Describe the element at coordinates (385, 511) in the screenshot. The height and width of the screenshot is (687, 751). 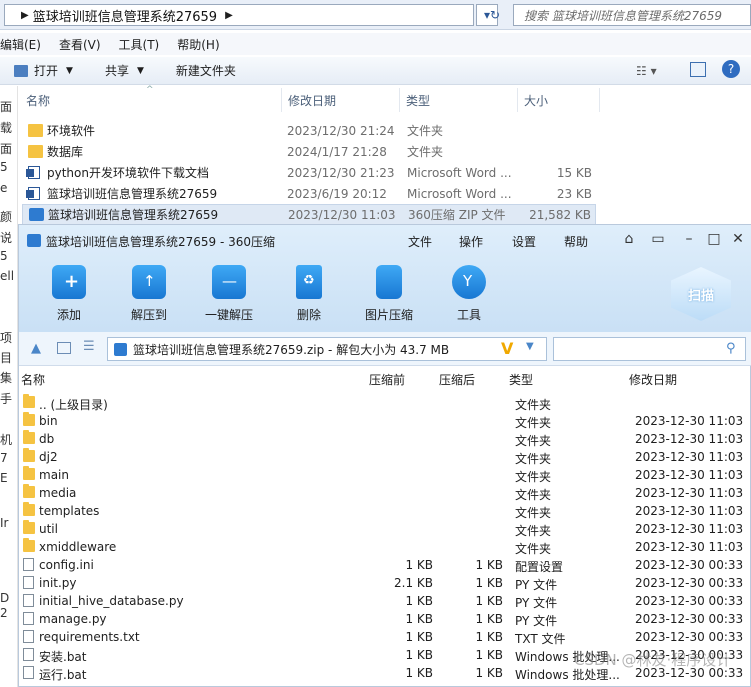
I see `archive-row: templates 文件夹 2023-12-30 11:03` at that location.